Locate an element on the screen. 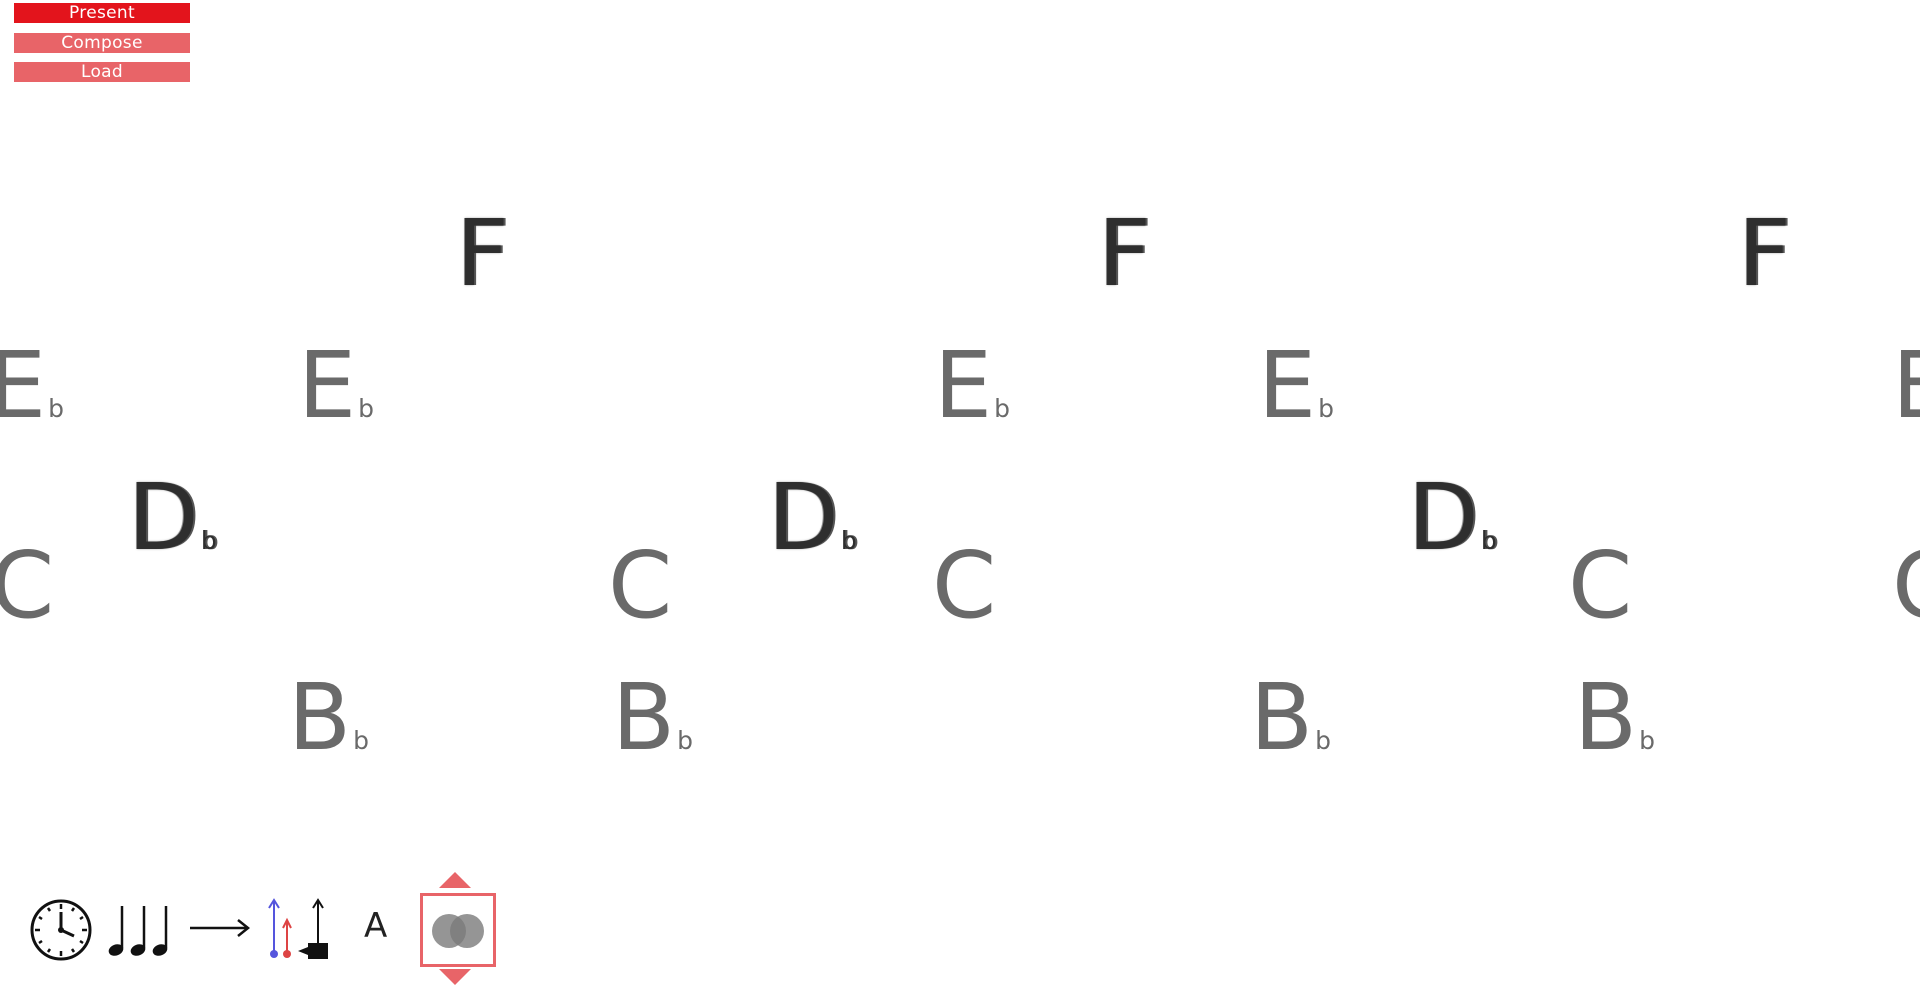 This screenshot has height=991, width=1920. note-e: E is located at coordinates (1906, 386).